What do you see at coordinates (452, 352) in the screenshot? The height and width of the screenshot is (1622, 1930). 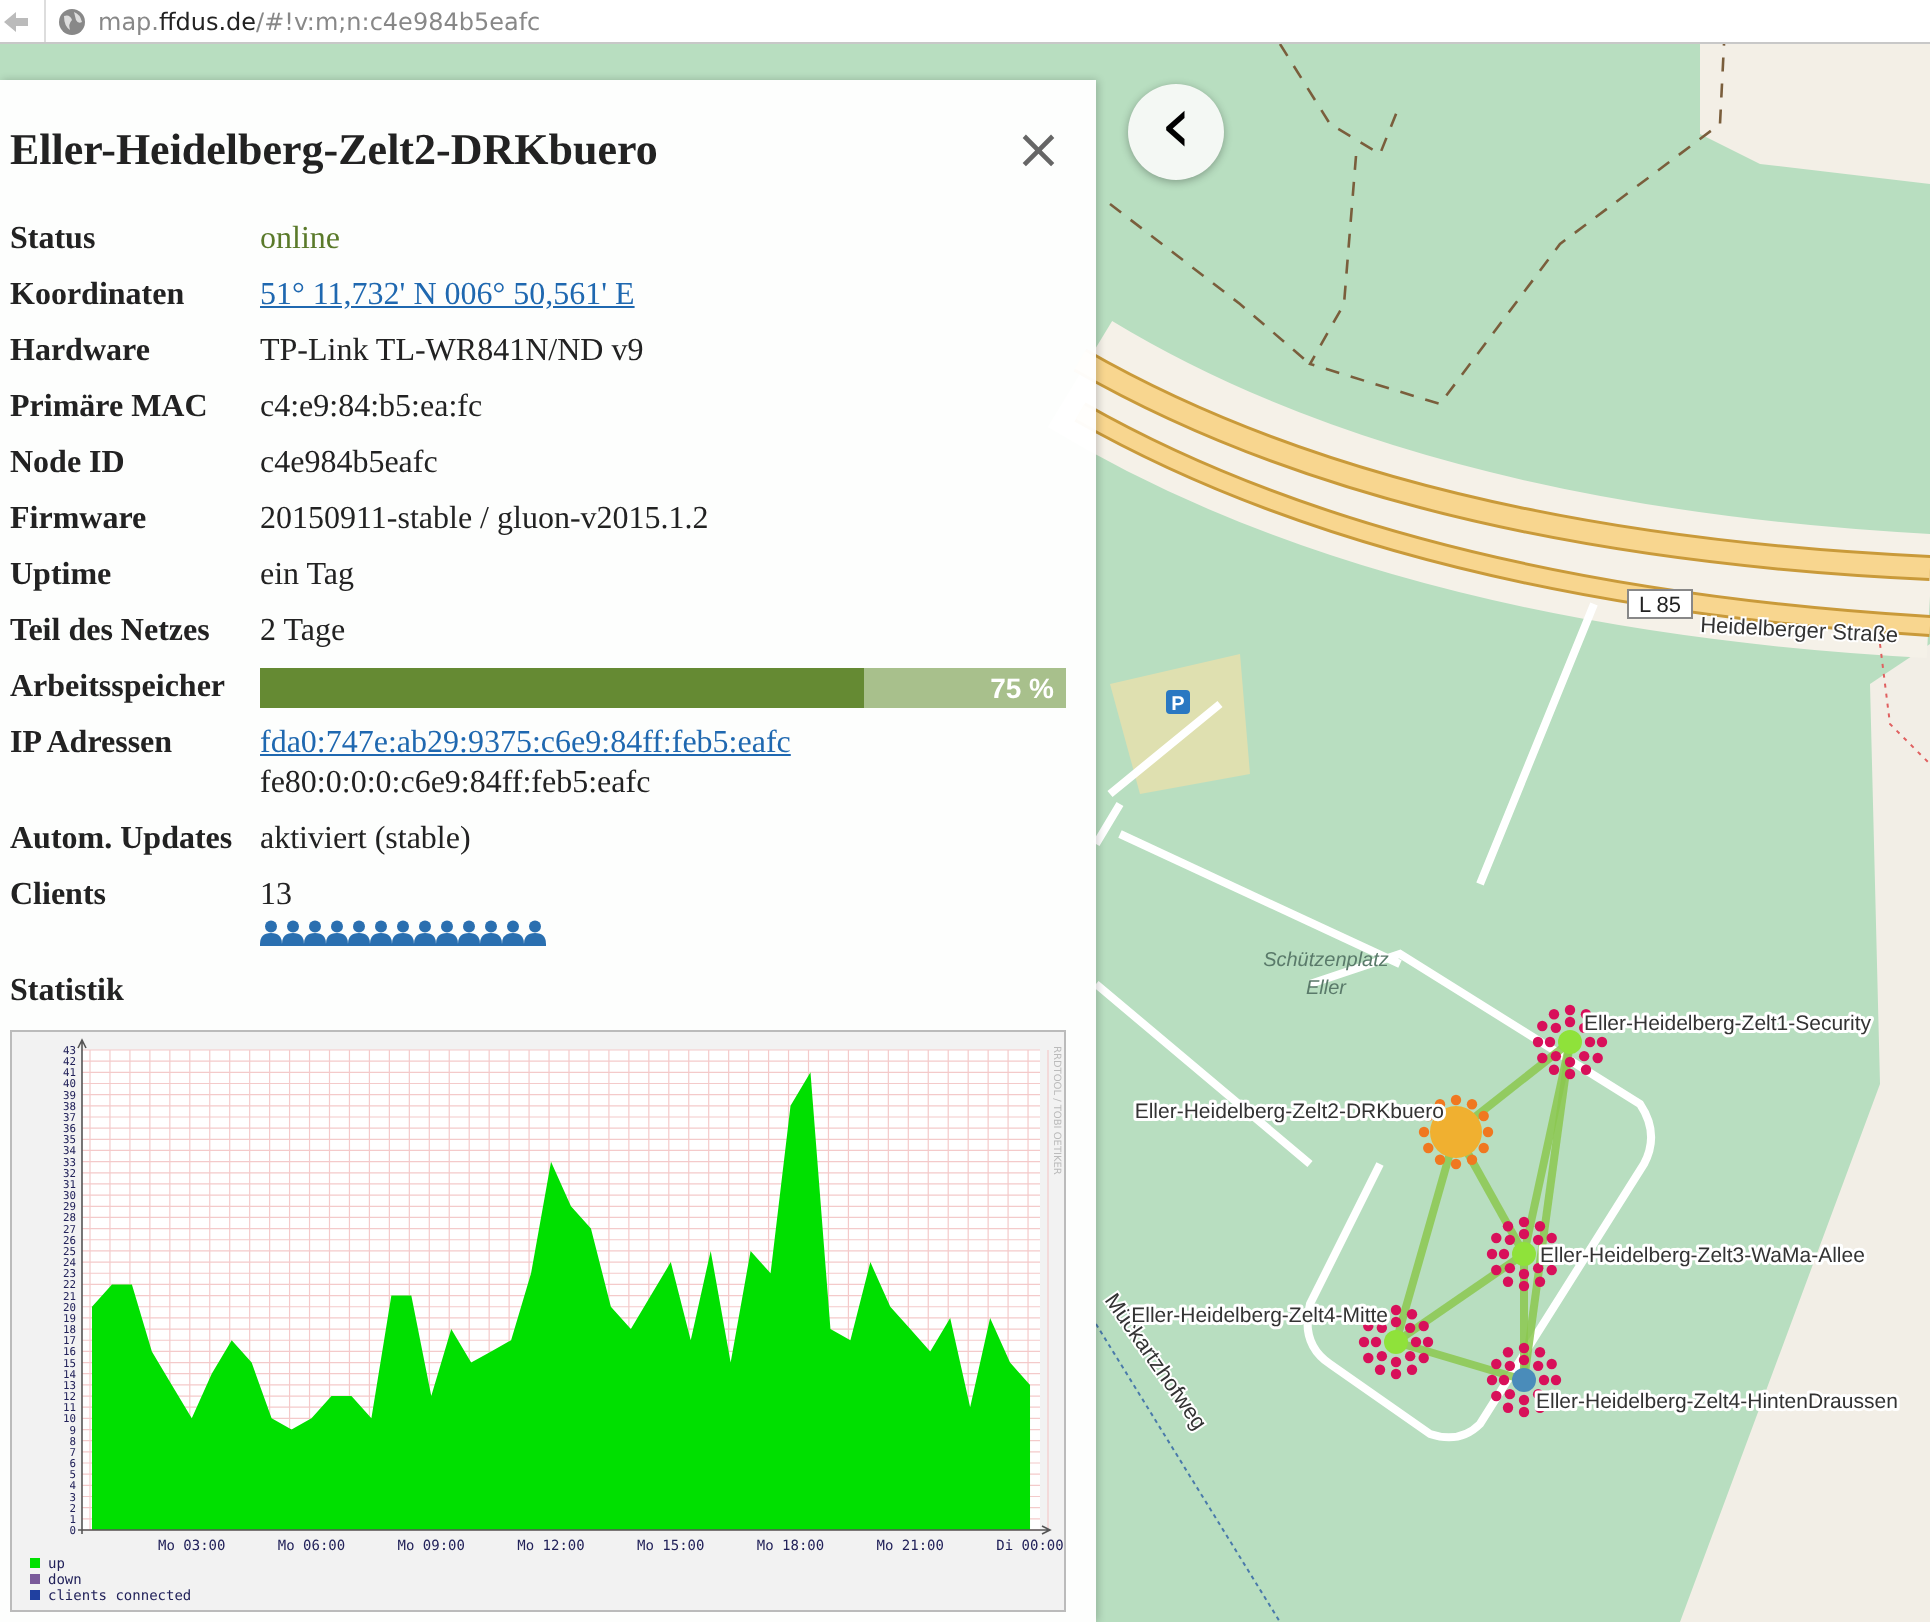 I see `field-value: TP-Link TL-WR841N/ND v9` at bounding box center [452, 352].